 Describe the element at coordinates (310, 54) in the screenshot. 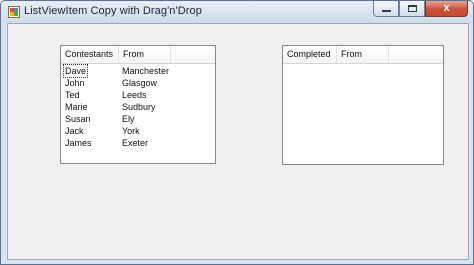

I see `column-header-completed: Completed` at that location.